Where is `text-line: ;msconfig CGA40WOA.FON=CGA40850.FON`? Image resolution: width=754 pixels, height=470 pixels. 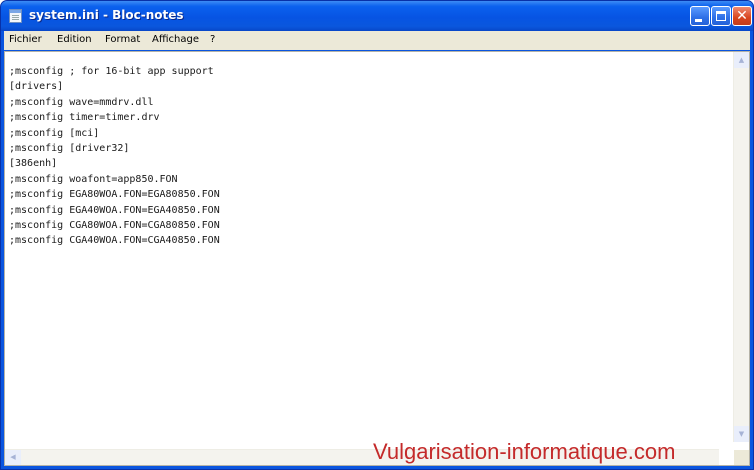 text-line: ;msconfig CGA40WOA.FON=CGA40850.FON is located at coordinates (114, 241).